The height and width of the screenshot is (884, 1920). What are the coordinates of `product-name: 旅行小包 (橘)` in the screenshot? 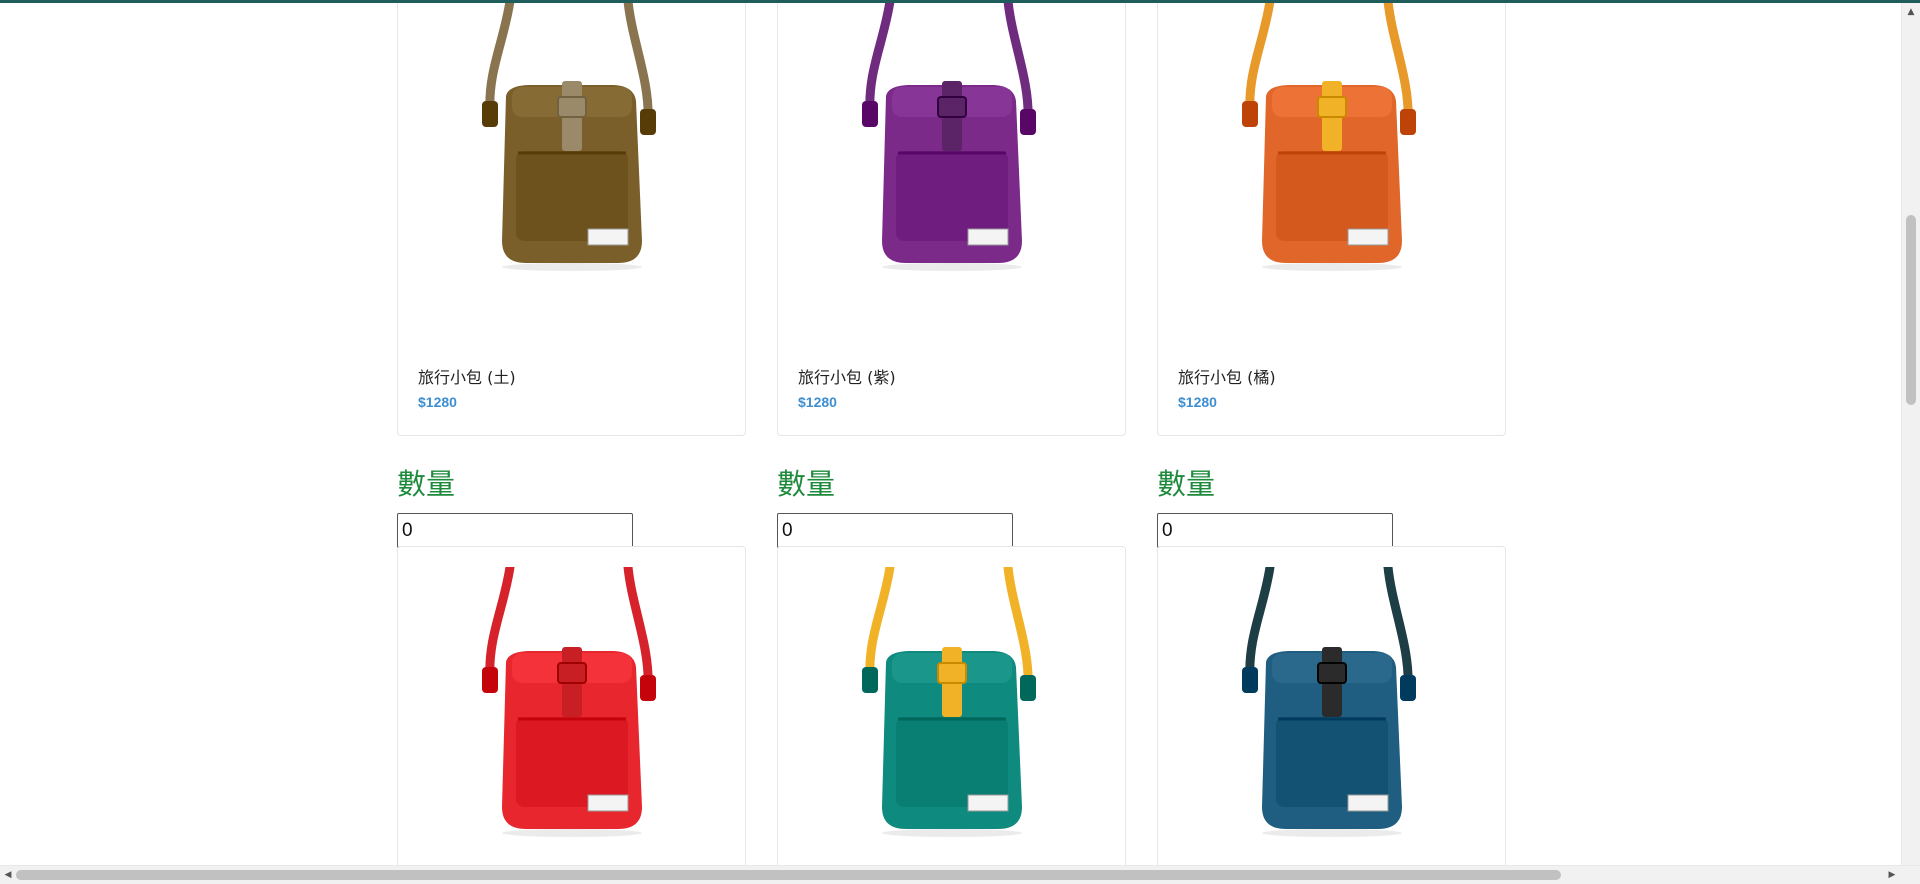 It's located at (1227, 376).